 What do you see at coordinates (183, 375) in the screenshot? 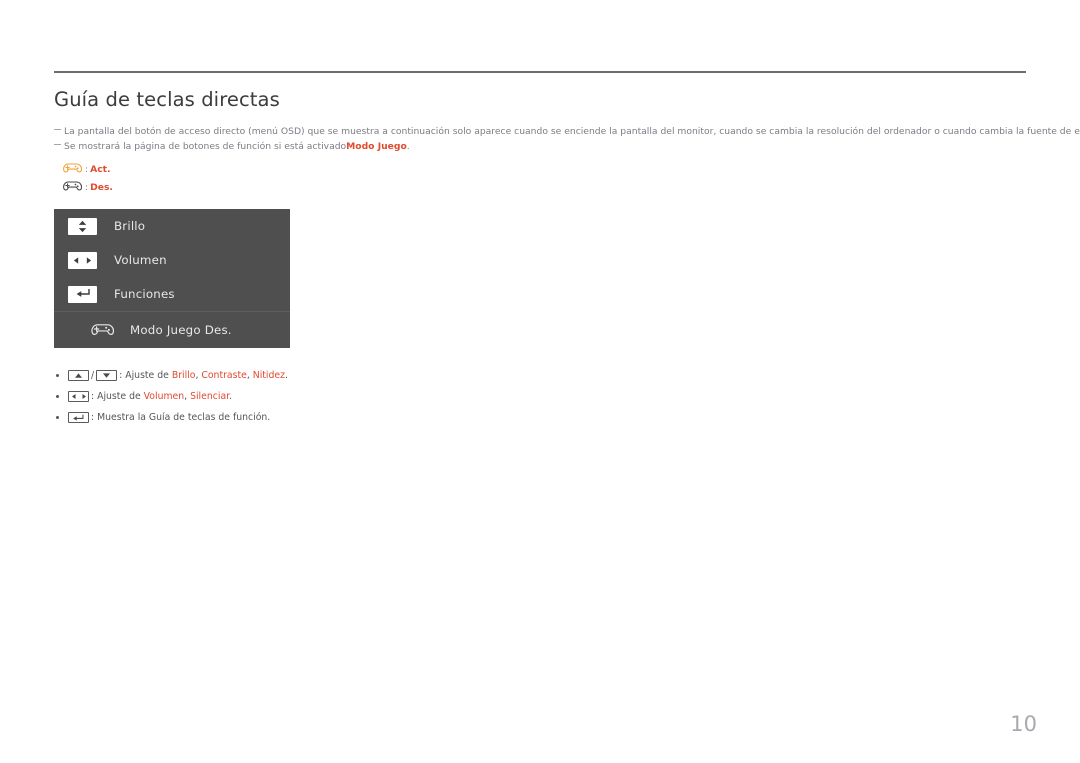
I see `key-guide-item-brillo: Brillo` at bounding box center [183, 375].